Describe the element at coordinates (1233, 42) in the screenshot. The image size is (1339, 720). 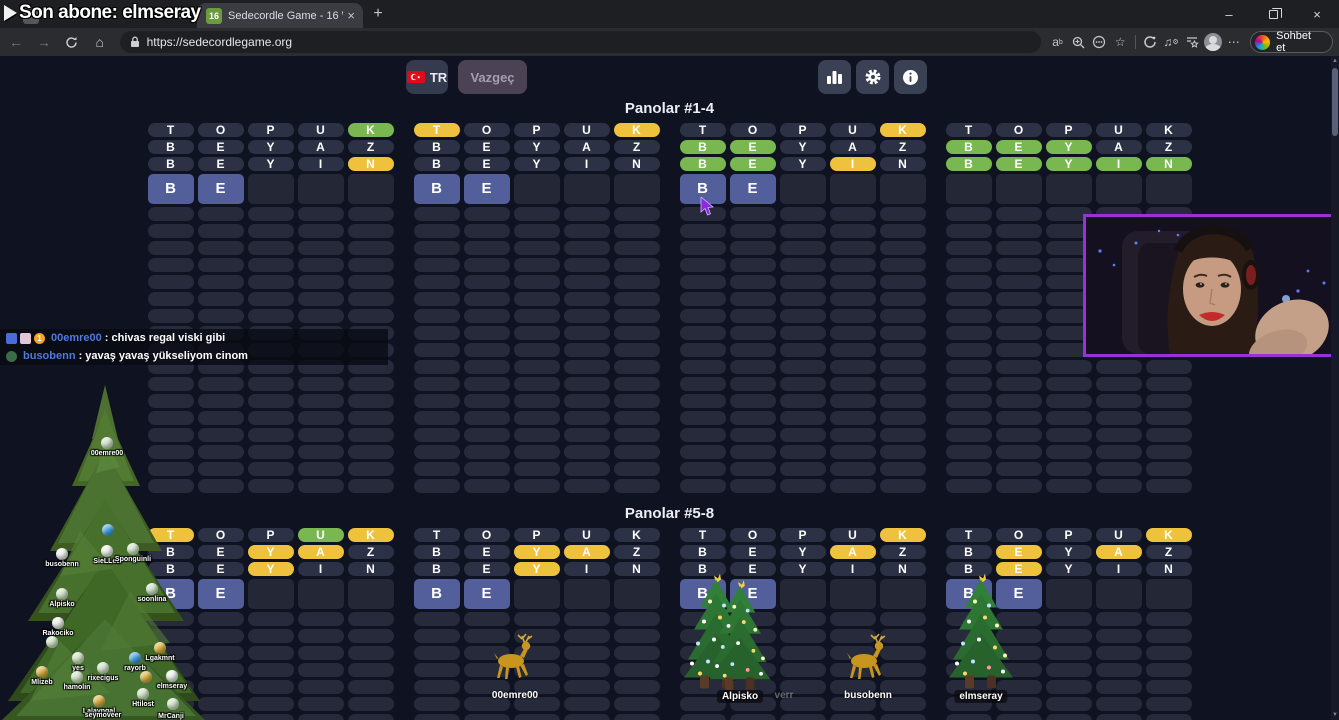
I see `more-menu-icon: ⋯` at that location.